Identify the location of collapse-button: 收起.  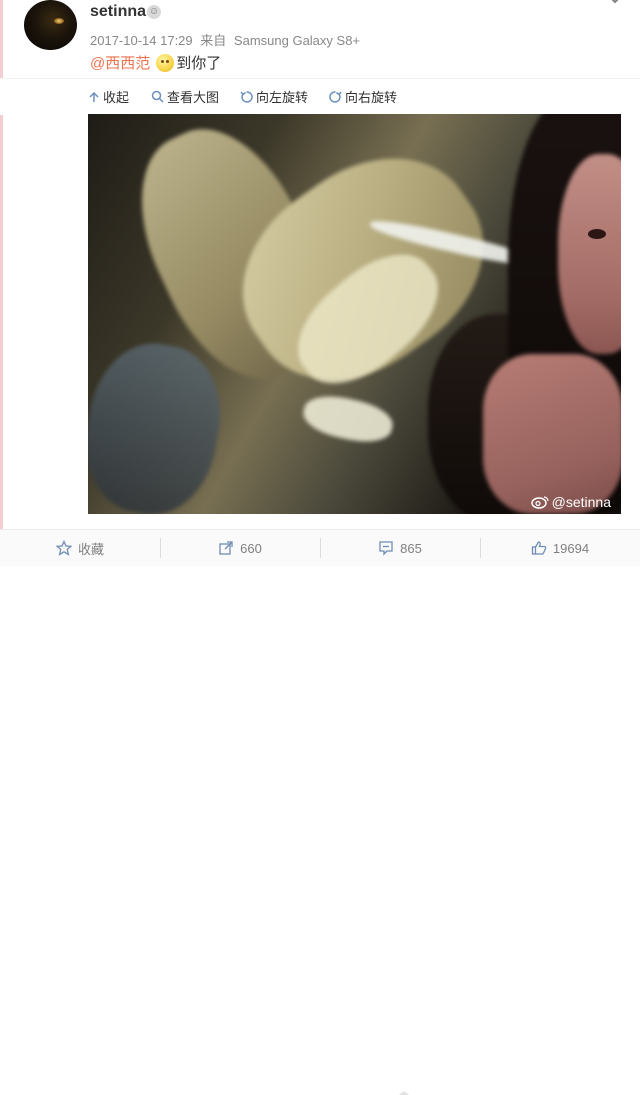
(108, 96).